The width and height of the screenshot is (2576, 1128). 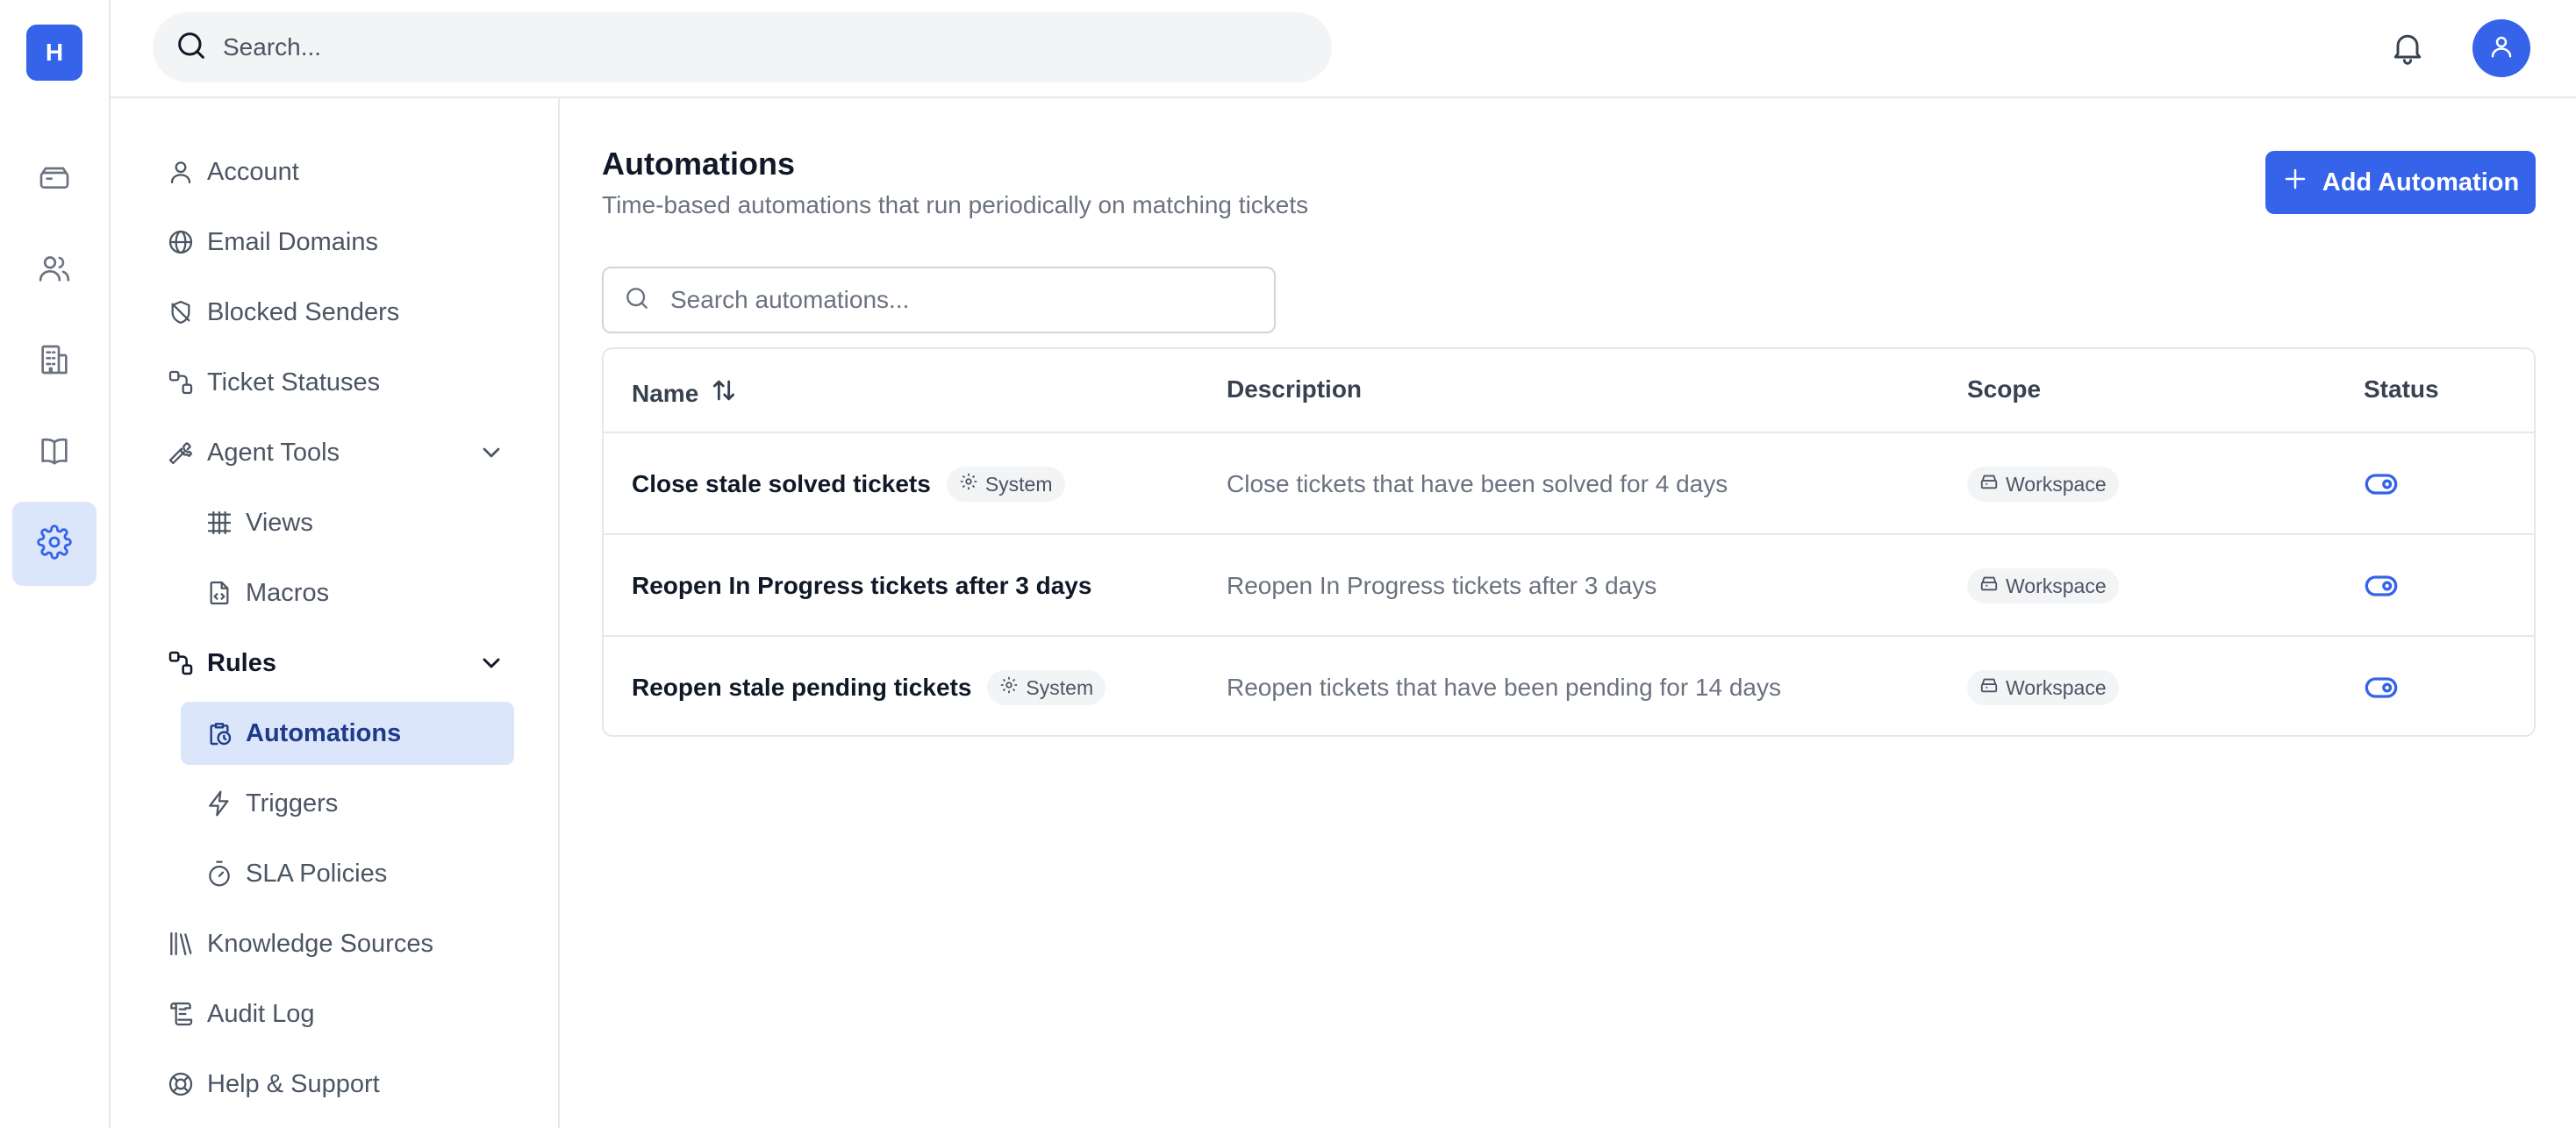 I want to click on nav-item-help-support: Help & Support, so click(x=340, y=1084).